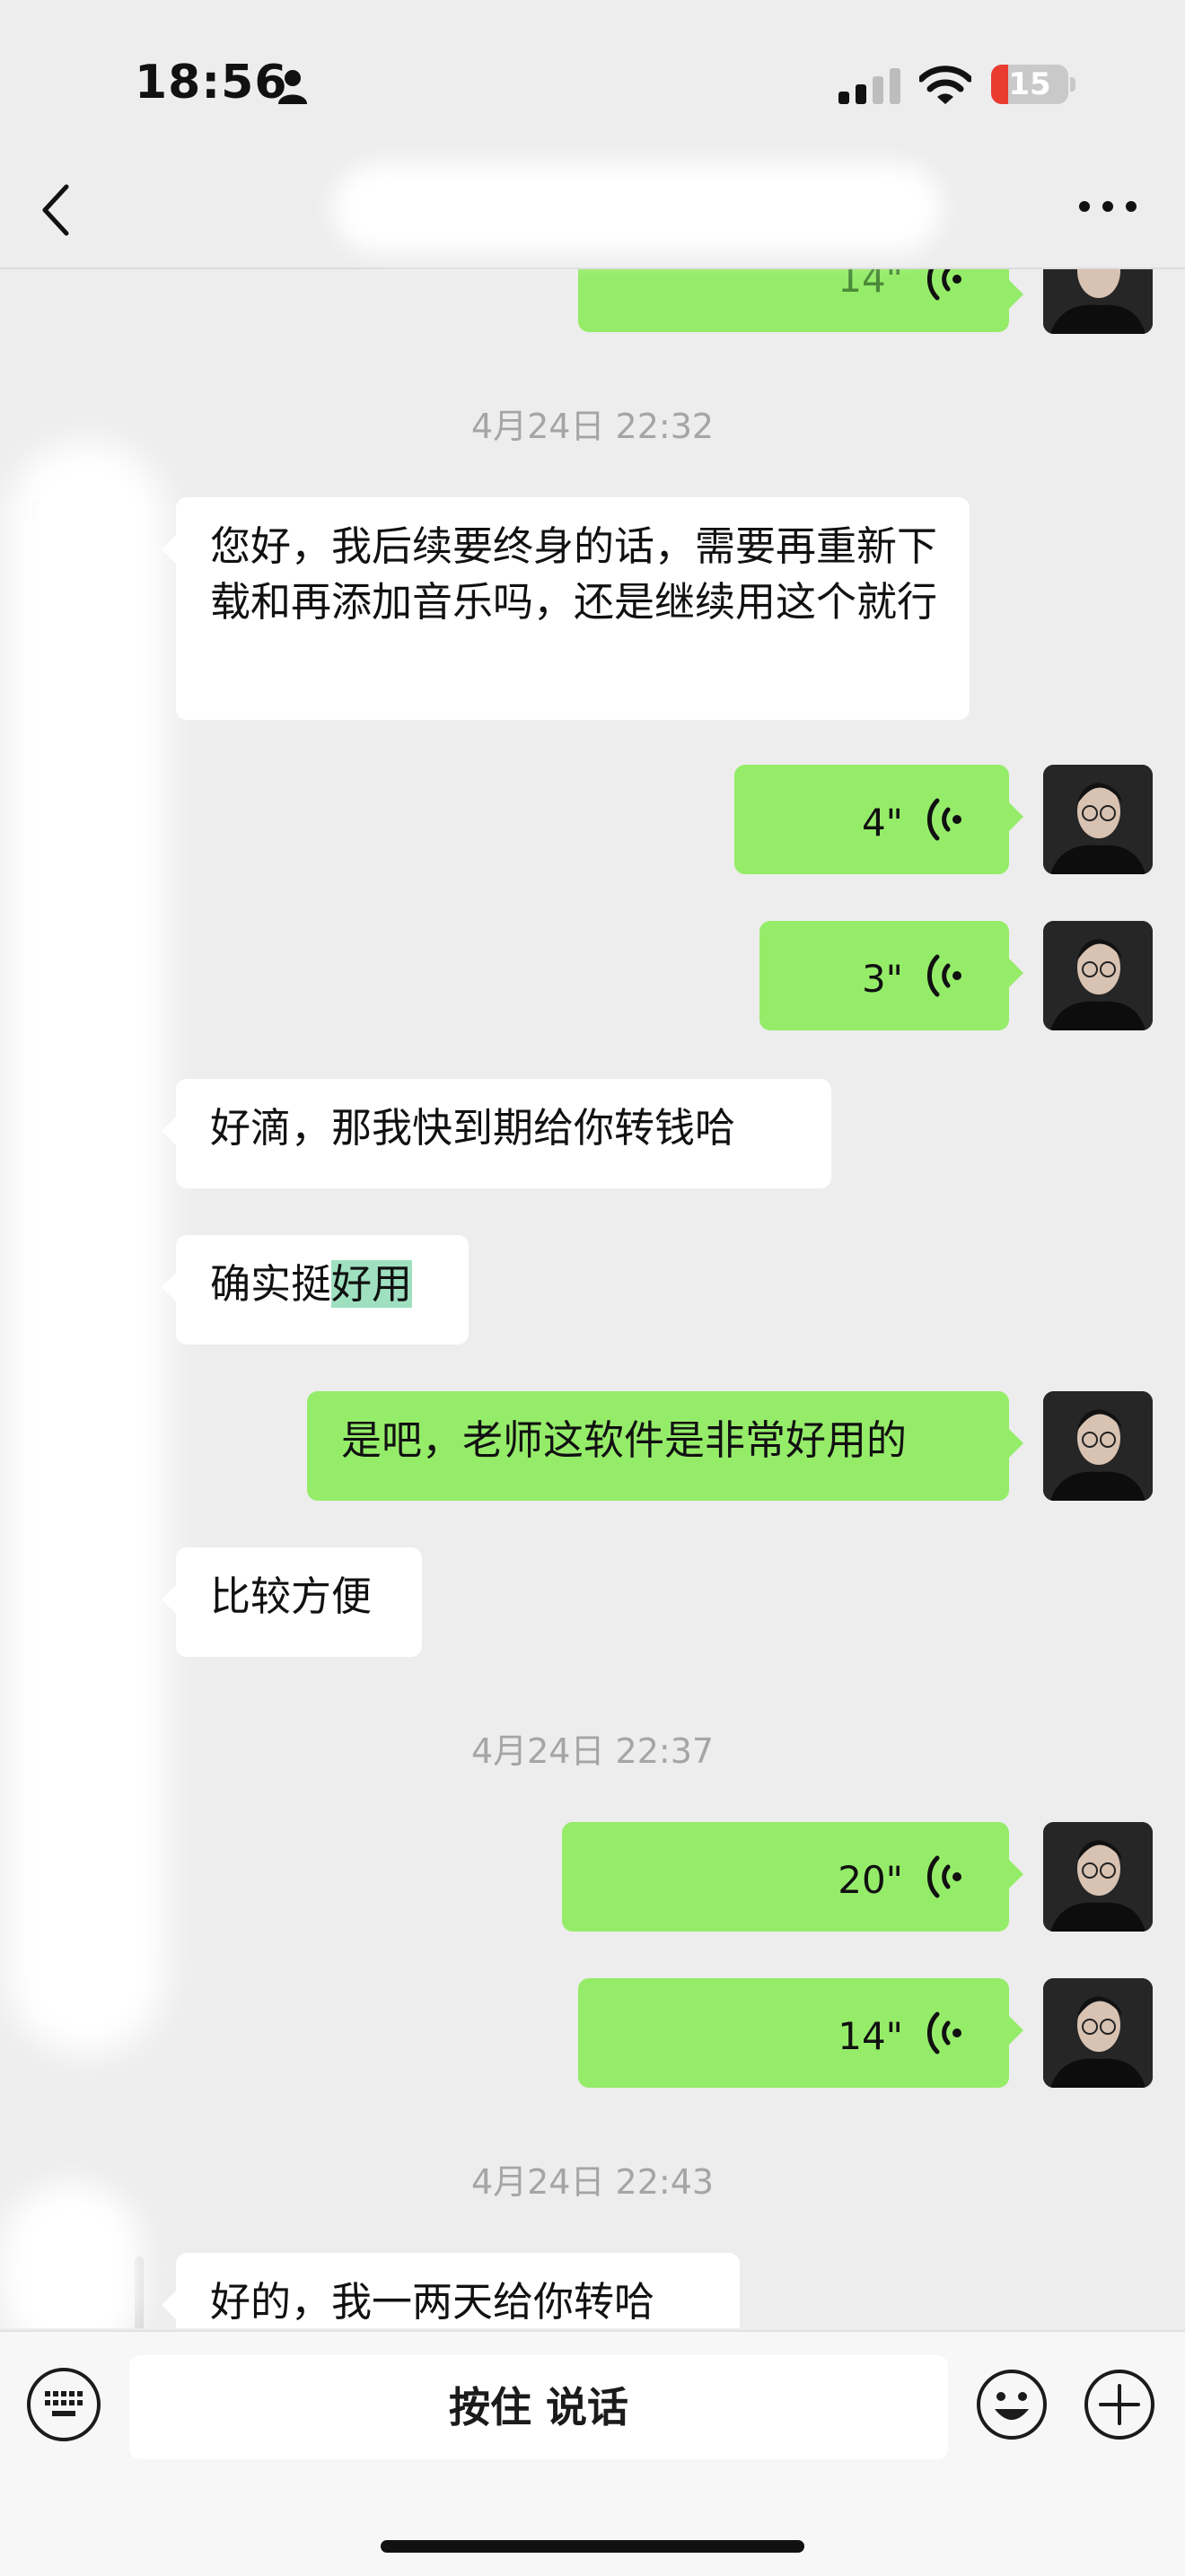 Image resolution: width=1185 pixels, height=2576 pixels. I want to click on message-text: 好滴，那我快到期给你转钱哈, so click(473, 1128).